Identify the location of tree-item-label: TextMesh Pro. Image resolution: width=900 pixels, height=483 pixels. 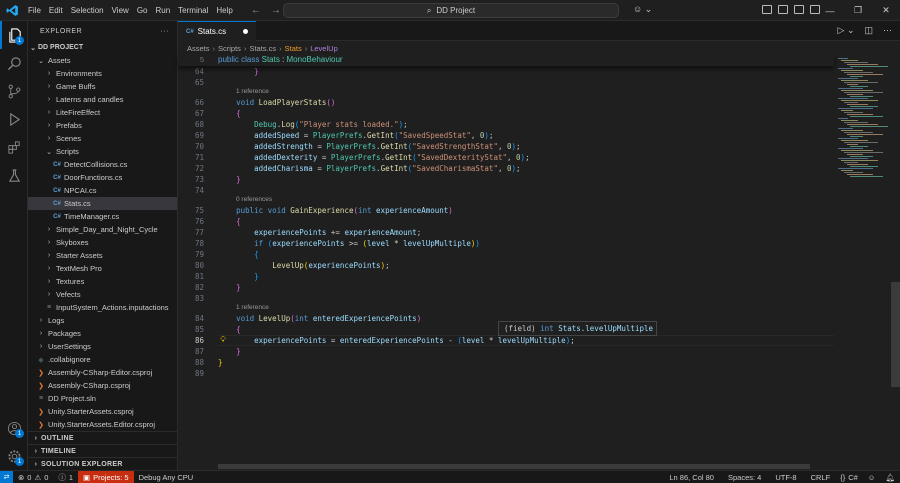
(79, 268).